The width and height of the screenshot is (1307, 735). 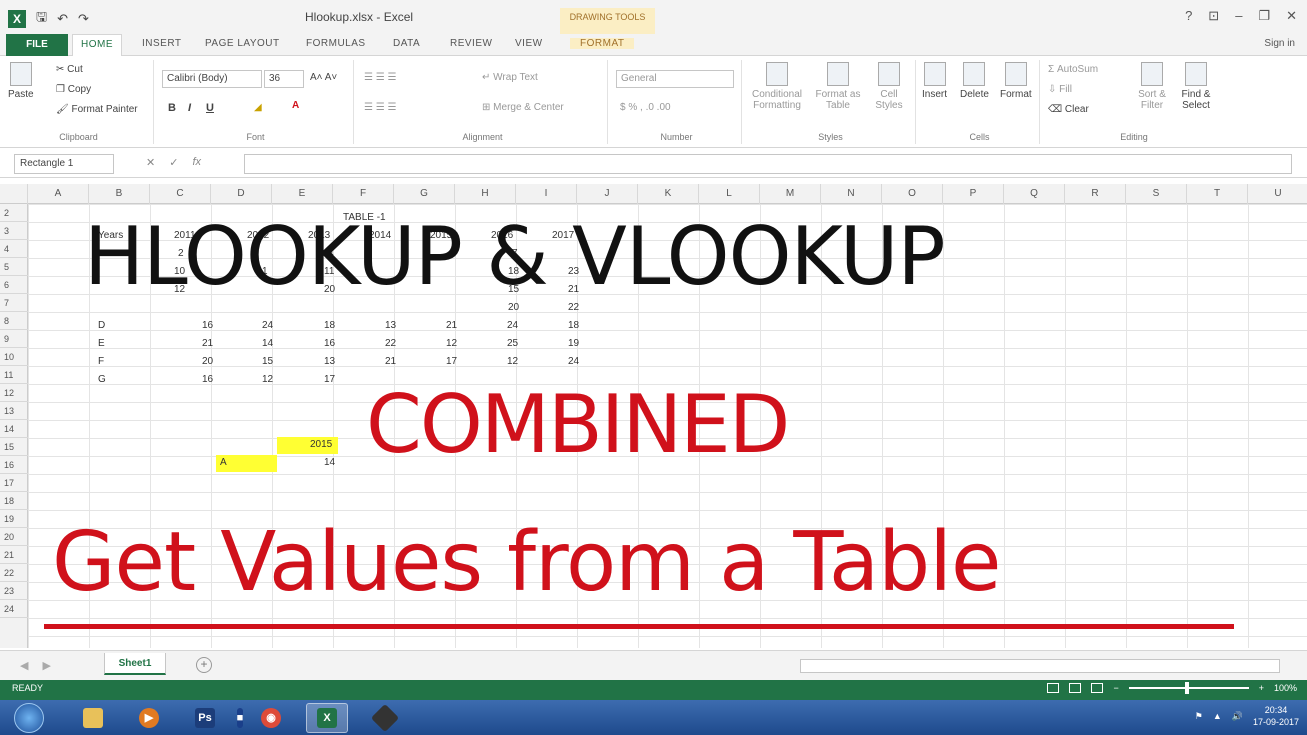 What do you see at coordinates (380, 107) in the screenshot?
I see `align-center-icons: ☰ ☰ ☰` at bounding box center [380, 107].